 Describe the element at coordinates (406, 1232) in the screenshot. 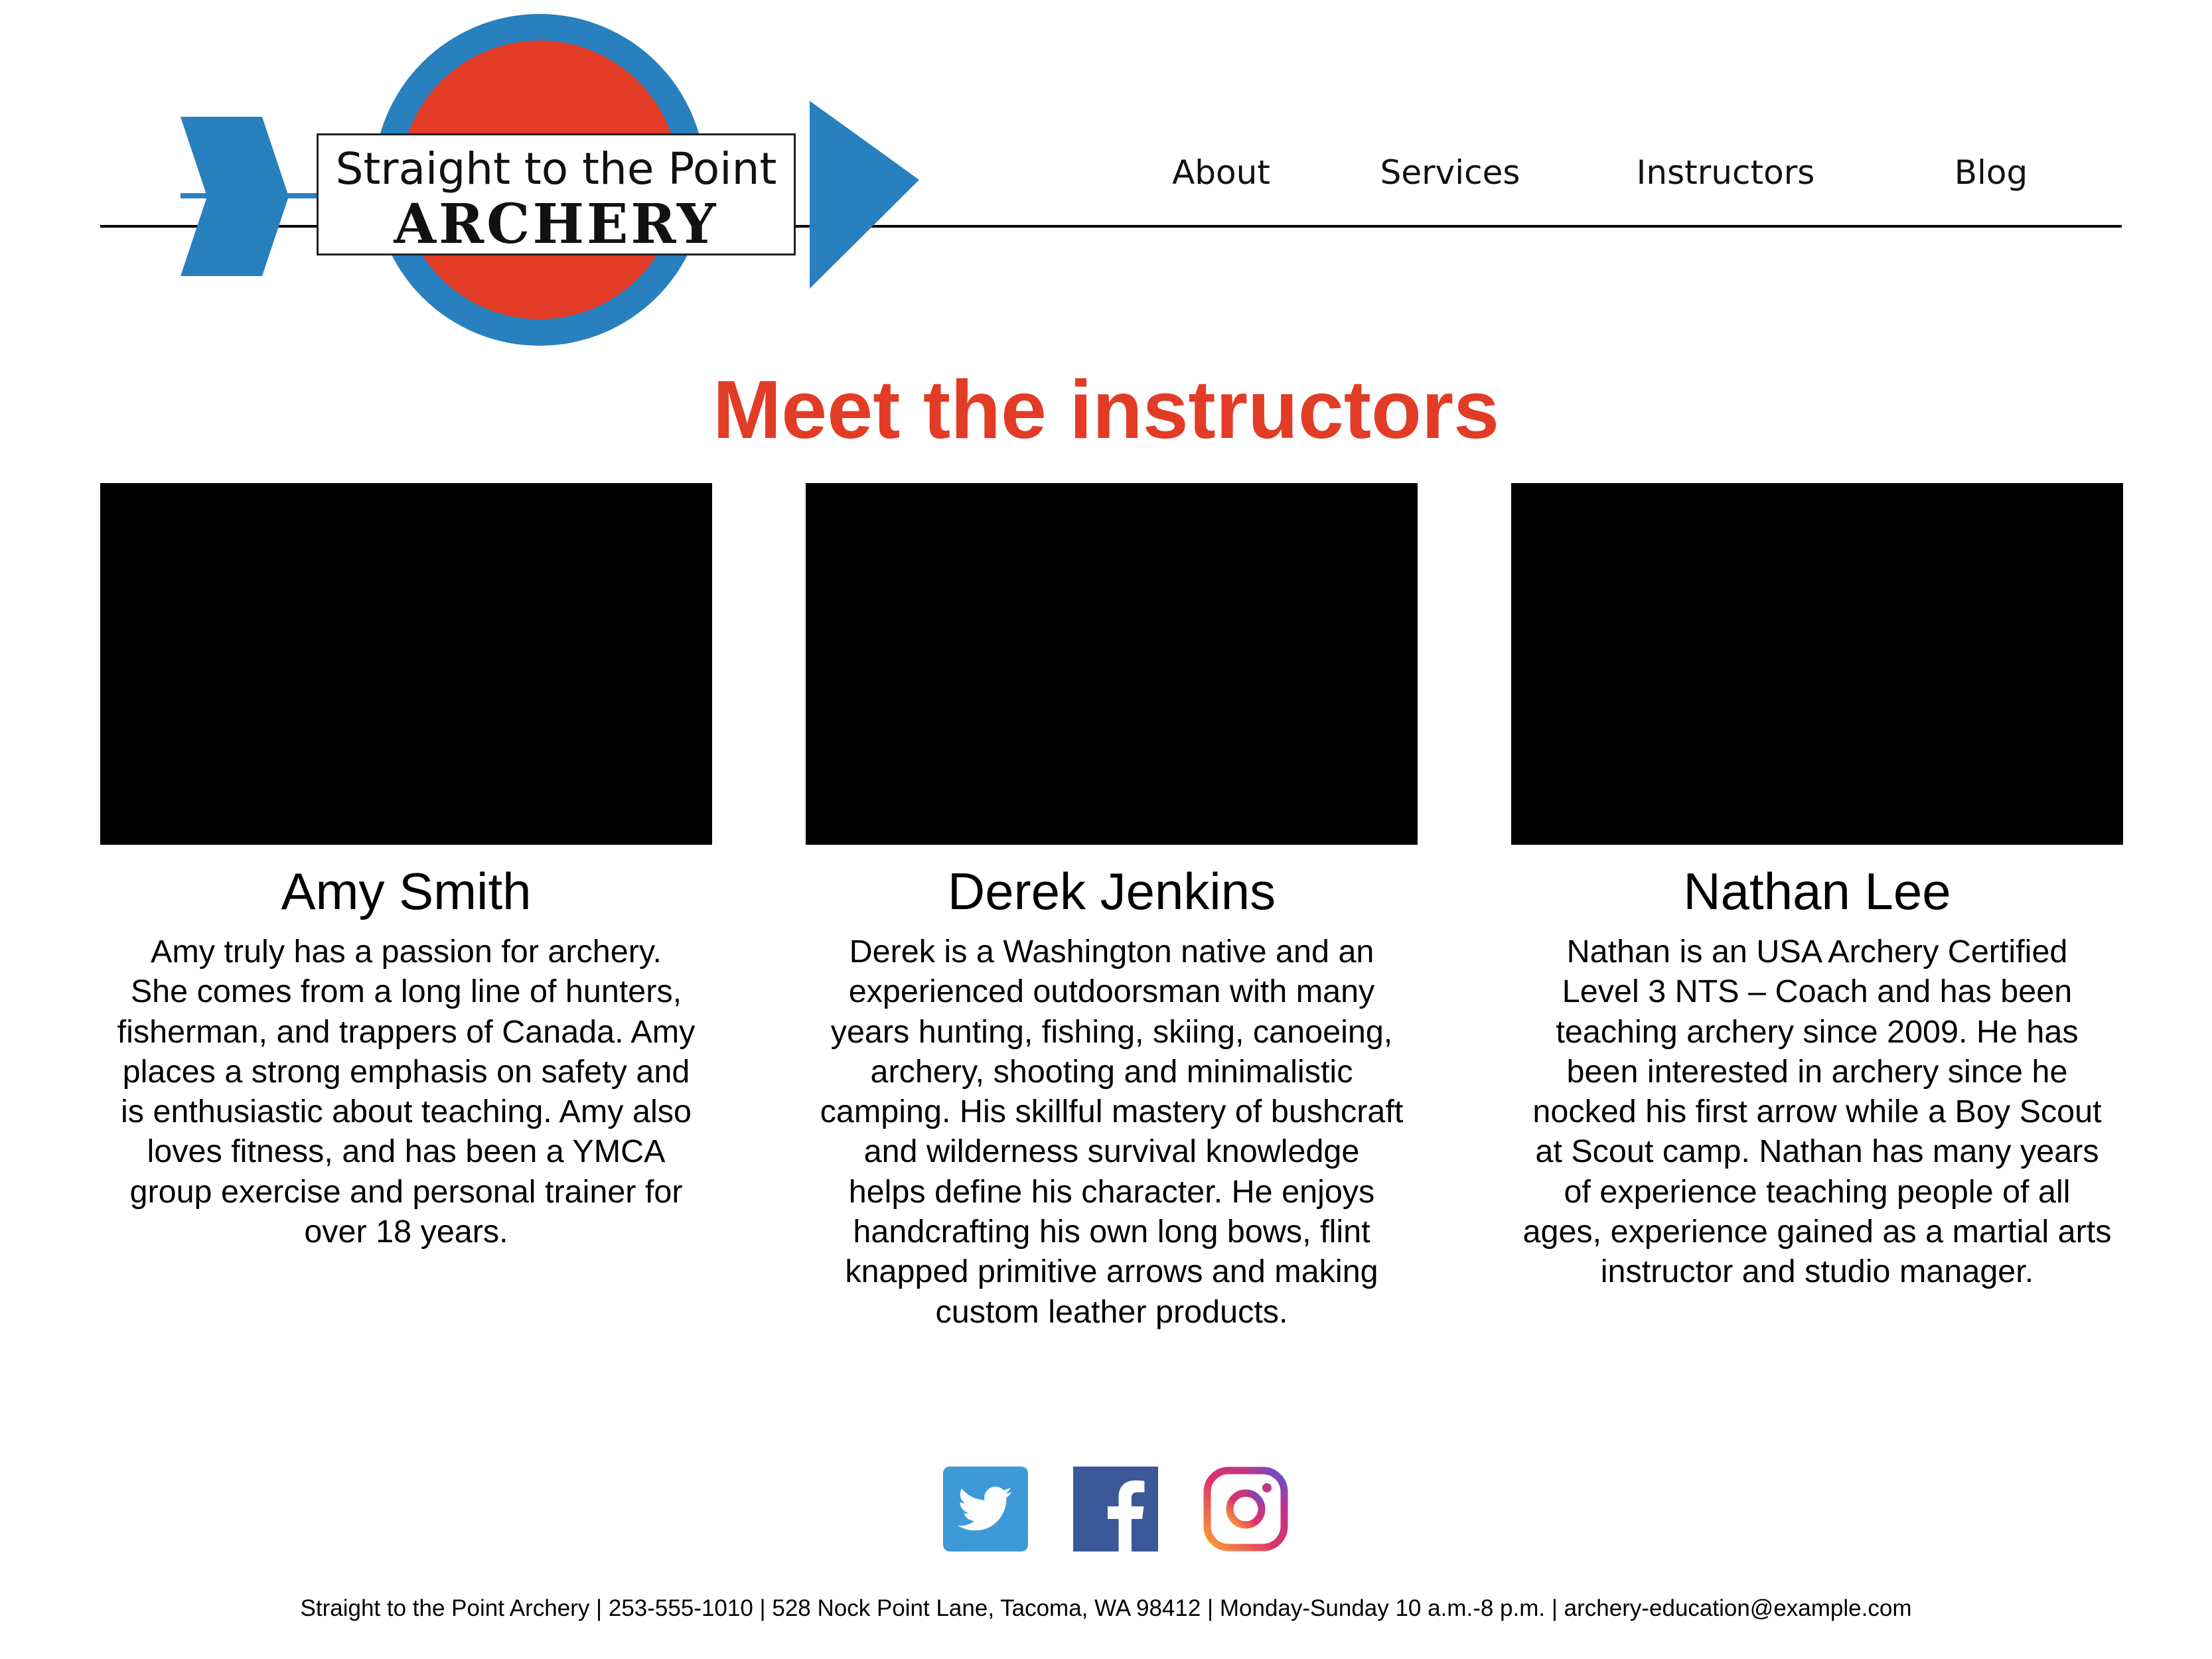

I see `bio-line: over 18 years.` at that location.